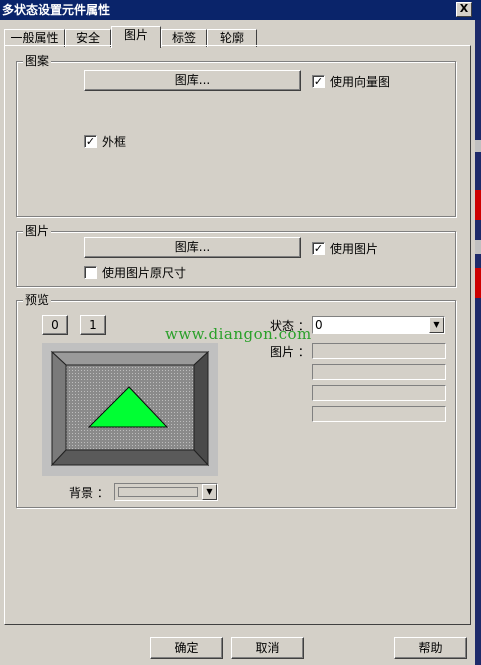 This screenshot has height=665, width=481. I want to click on preview-shape, so click(130, 409).